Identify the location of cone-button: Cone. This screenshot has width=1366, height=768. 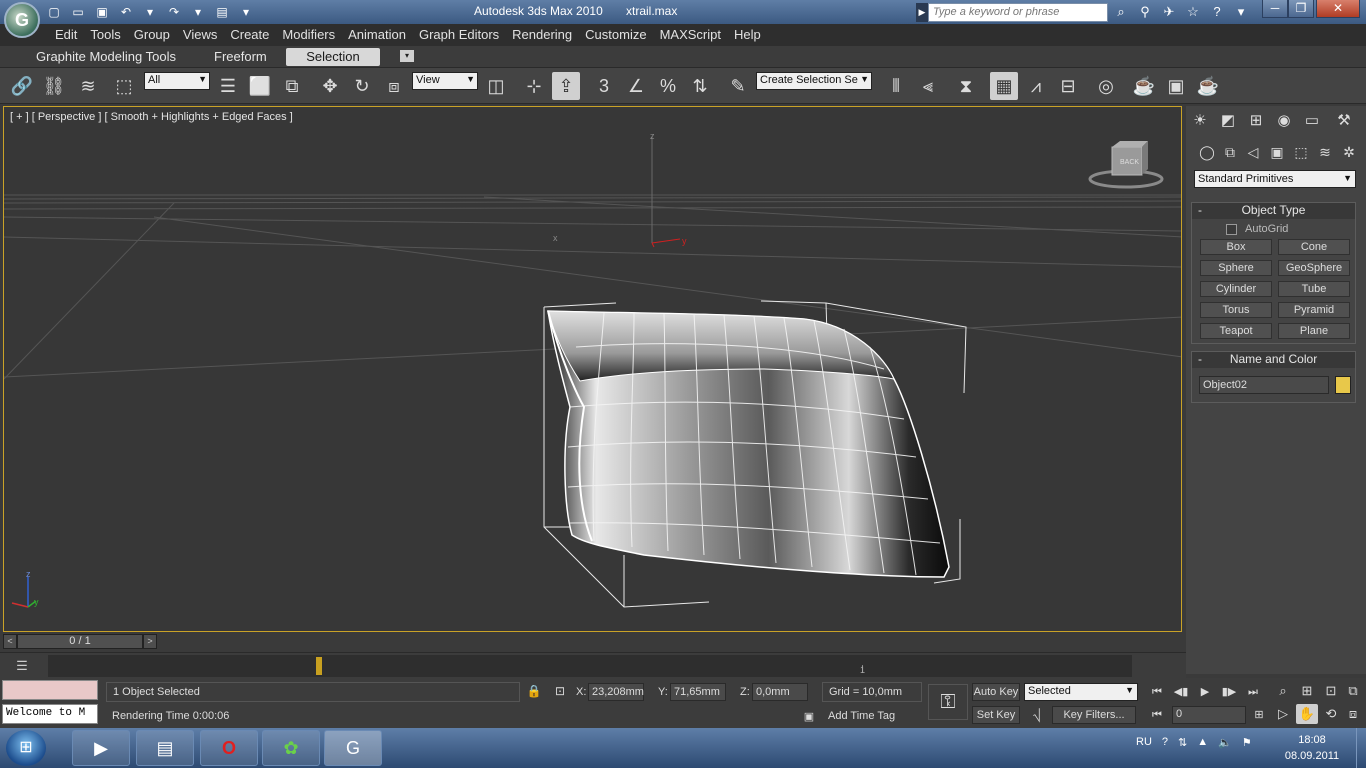
(1314, 247).